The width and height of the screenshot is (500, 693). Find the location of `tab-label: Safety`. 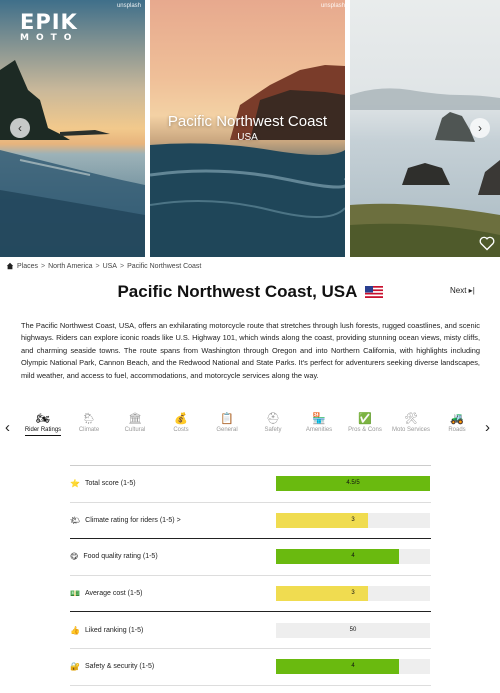

tab-label: Safety is located at coordinates (273, 430).